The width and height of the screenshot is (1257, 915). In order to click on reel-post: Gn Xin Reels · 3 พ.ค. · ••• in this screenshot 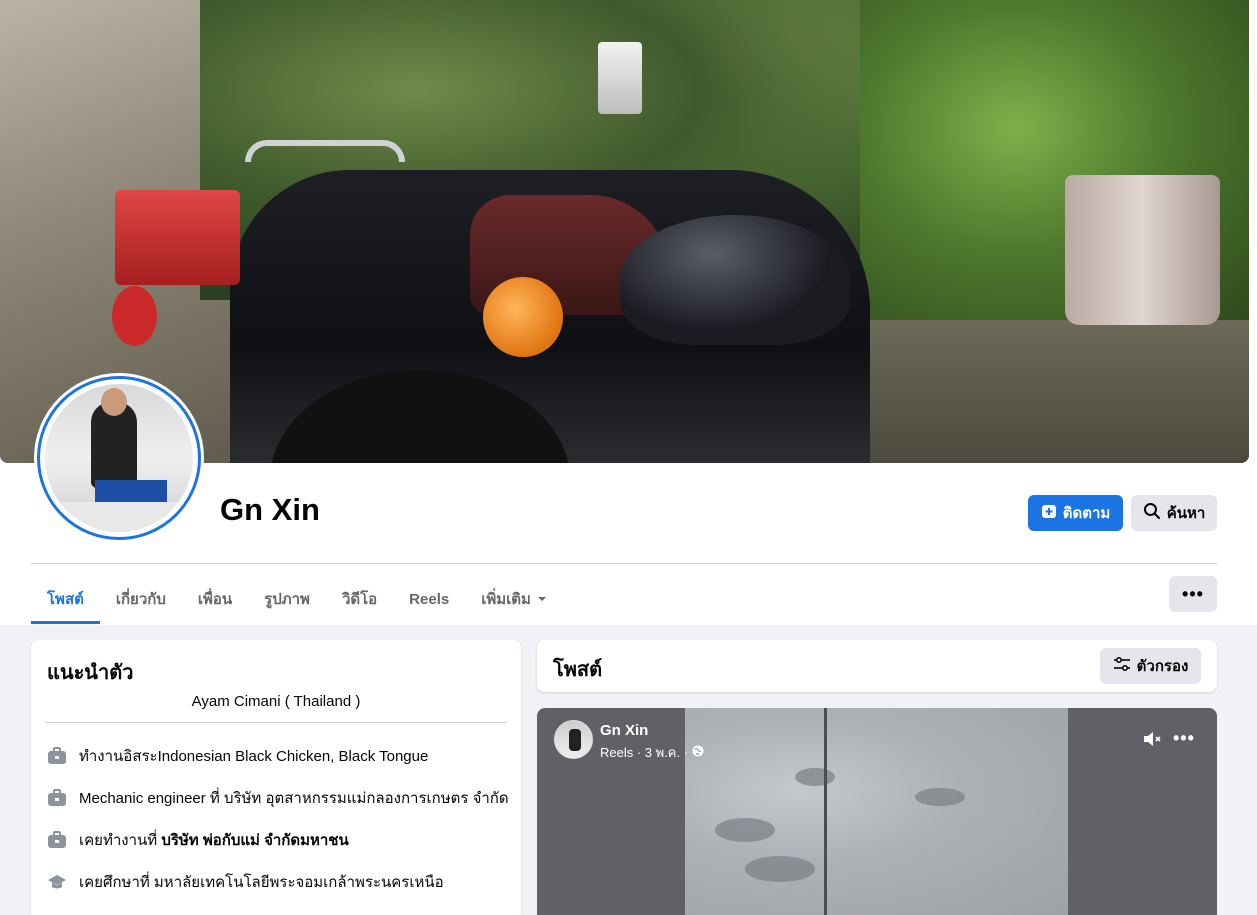, I will do `click(877, 811)`.